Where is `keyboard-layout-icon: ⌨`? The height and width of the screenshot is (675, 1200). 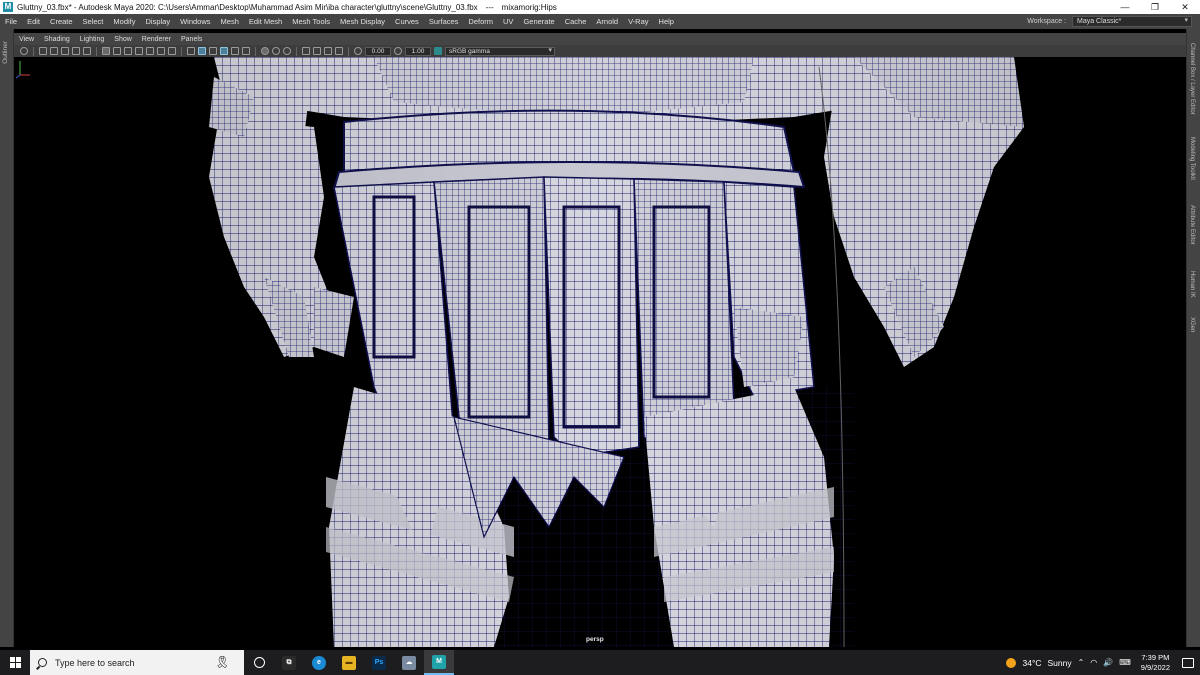 keyboard-layout-icon: ⌨ is located at coordinates (1125, 662).